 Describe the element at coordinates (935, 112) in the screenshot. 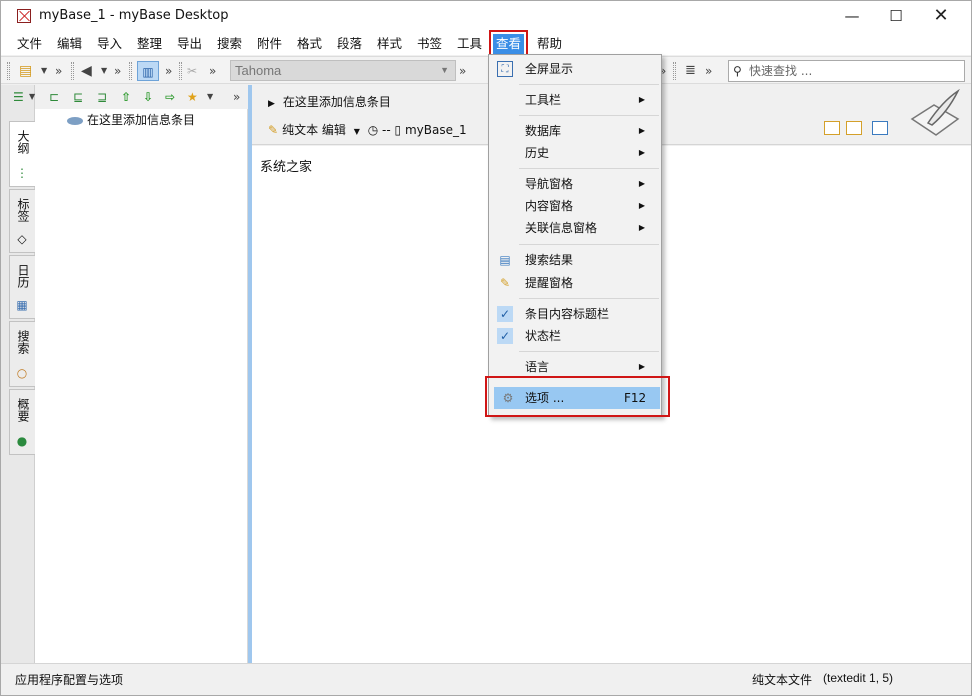

I see `quill-logo-icon` at that location.